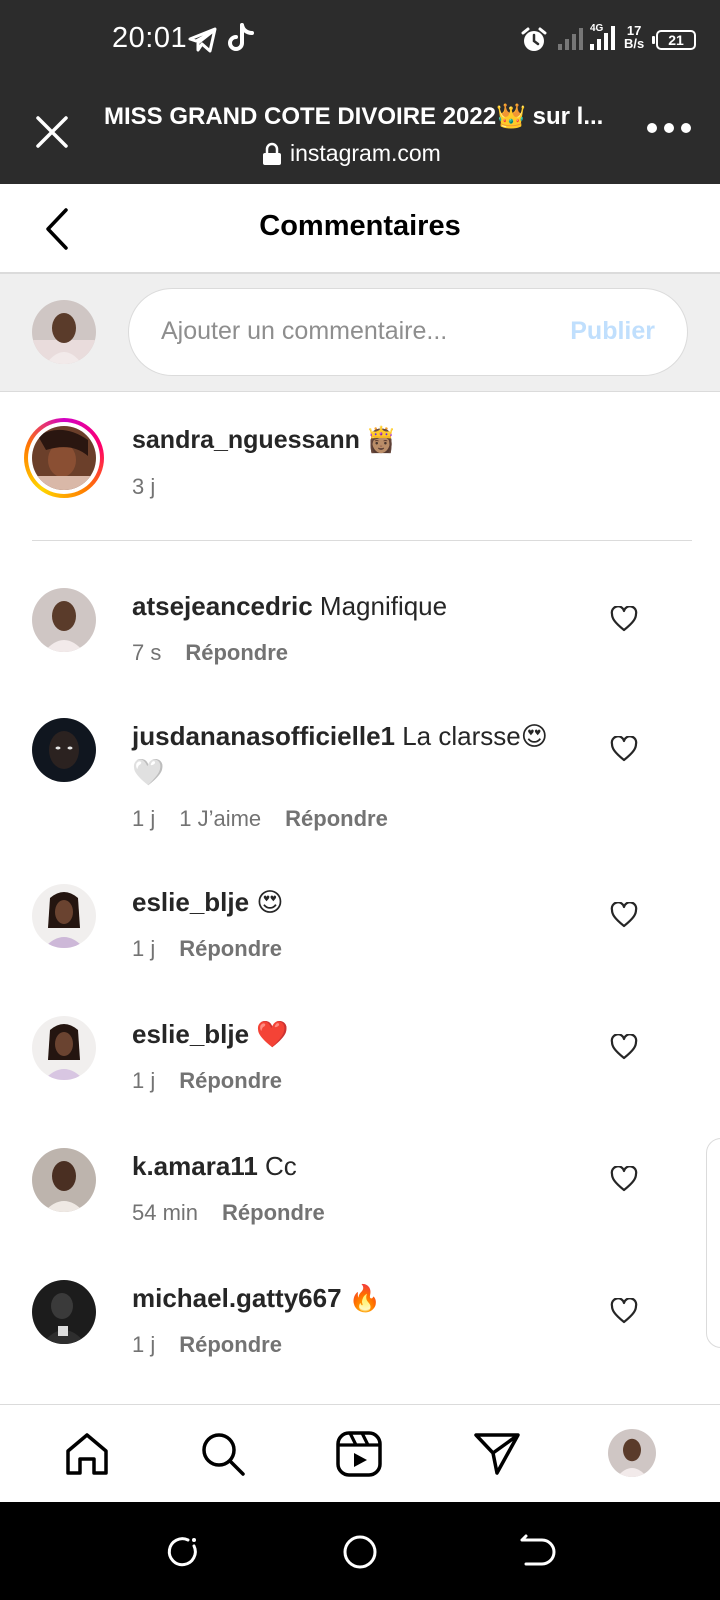 The height and width of the screenshot is (1600, 720). Describe the element at coordinates (184, 1552) in the screenshot. I see `recents-icon` at that location.